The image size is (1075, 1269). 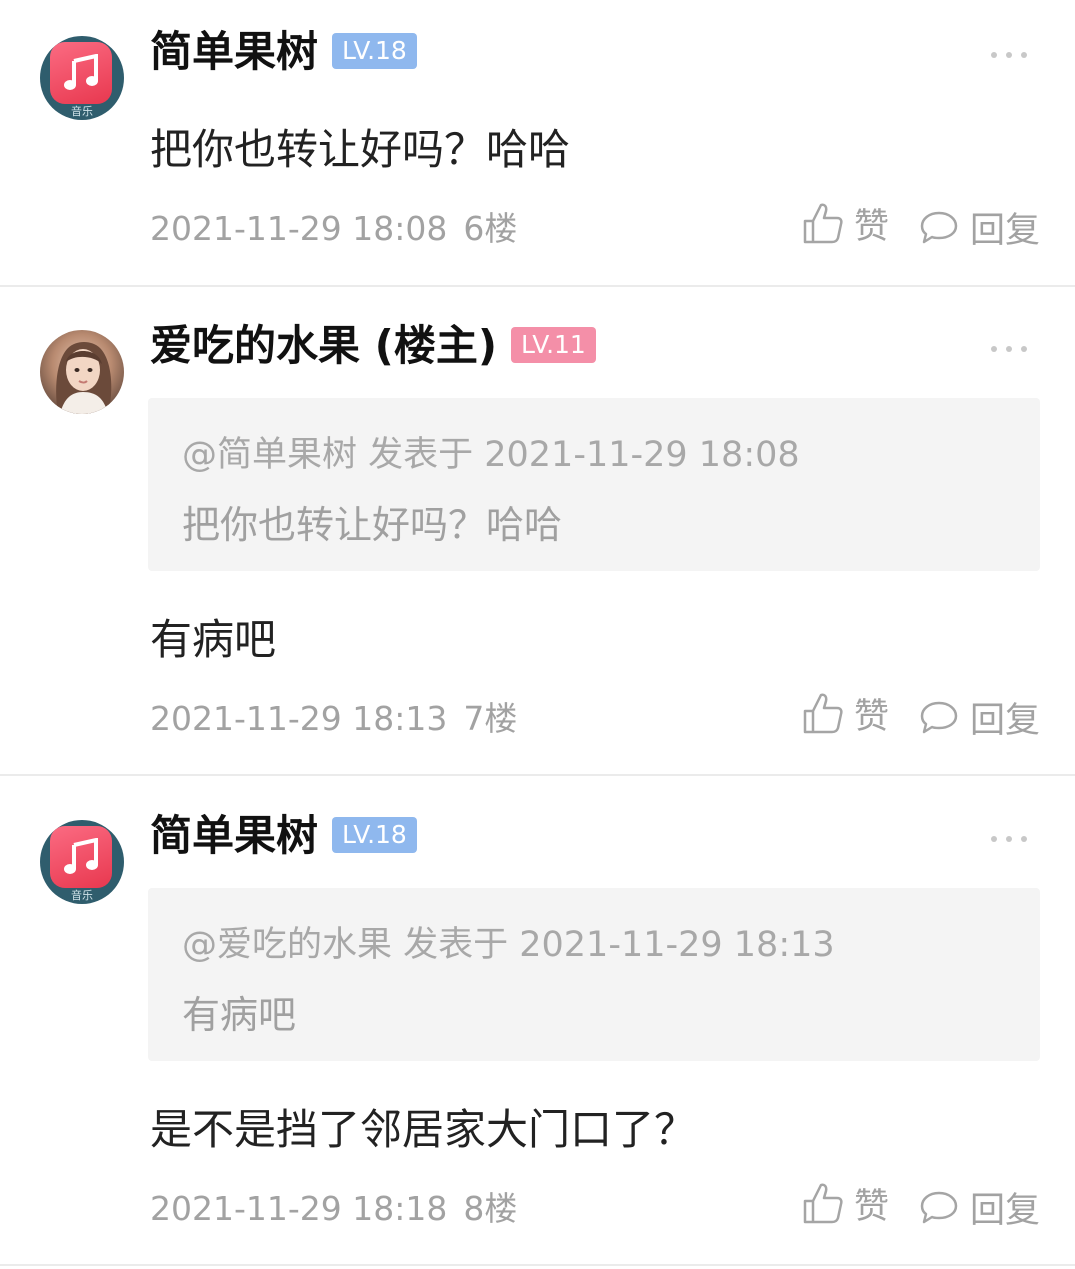 What do you see at coordinates (491, 455) in the screenshot?
I see `quote-meta: @简单果树 发表于 2021-11-29 18:08` at bounding box center [491, 455].